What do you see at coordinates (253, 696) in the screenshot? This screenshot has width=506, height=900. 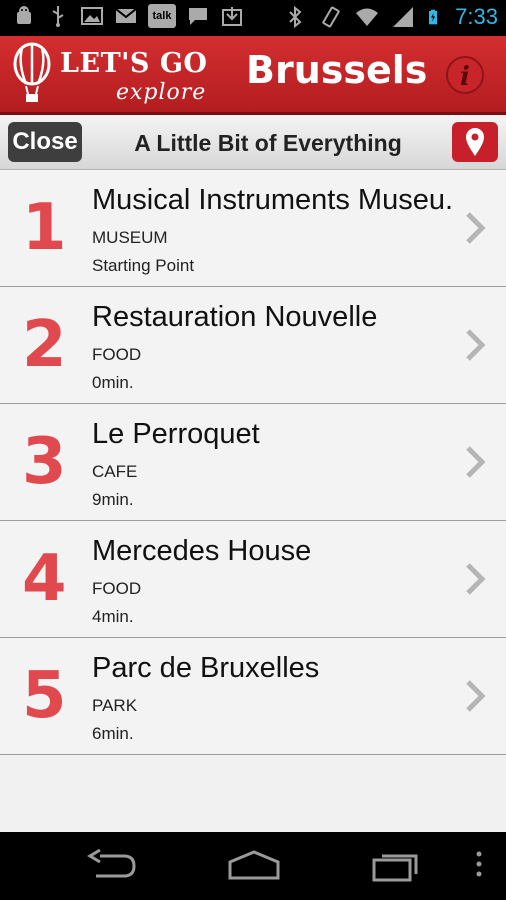 I see `list-item: 5 Parc de Bruxelles PARK 6min.` at bounding box center [253, 696].